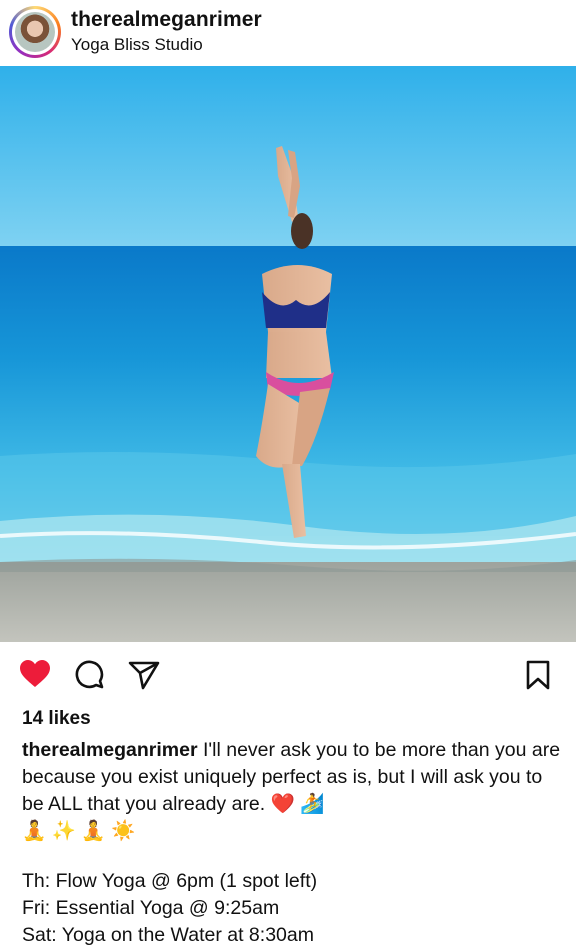  What do you see at coordinates (168, 935) in the screenshot?
I see `schedule-line: Sat: Yoga on the Water at 8:30am` at bounding box center [168, 935].